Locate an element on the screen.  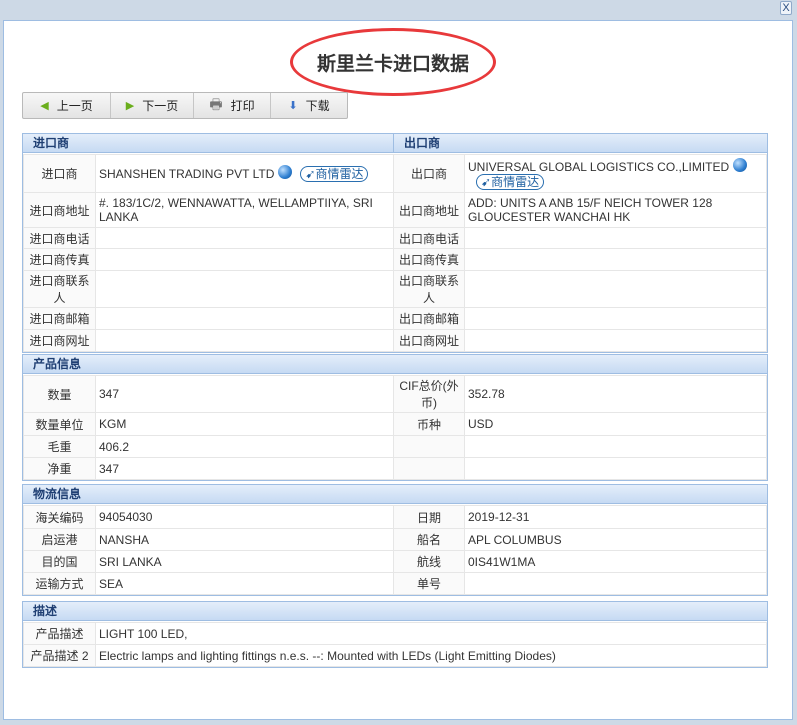
table-row: 数量单位 KGM 币种 USD is located at coordinates (395, 424).